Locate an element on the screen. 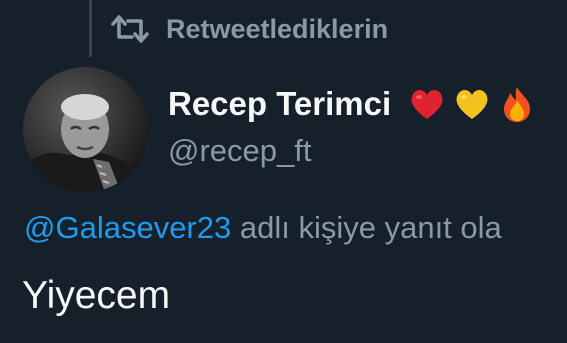  emoji-group is located at coordinates (472, 104).